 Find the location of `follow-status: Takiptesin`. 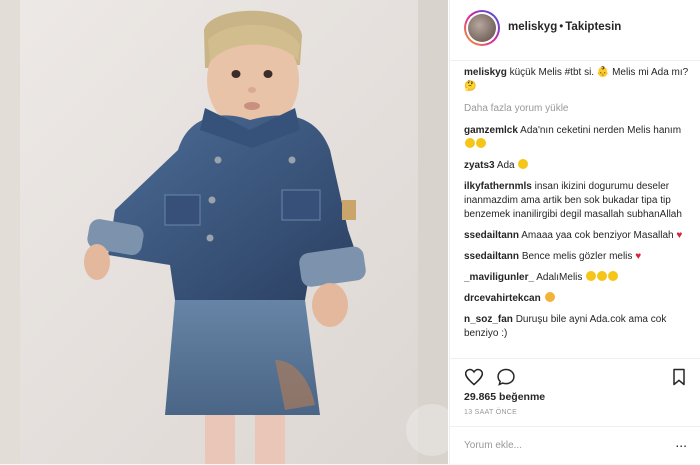

follow-status: Takiptesin is located at coordinates (593, 27).